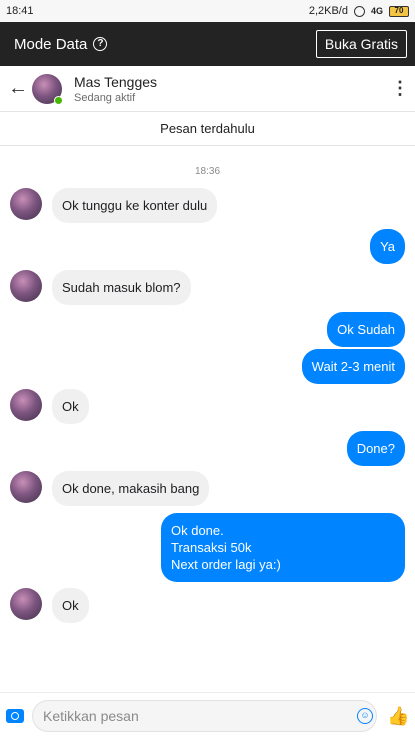  I want to click on active-status-dot, so click(58, 100).